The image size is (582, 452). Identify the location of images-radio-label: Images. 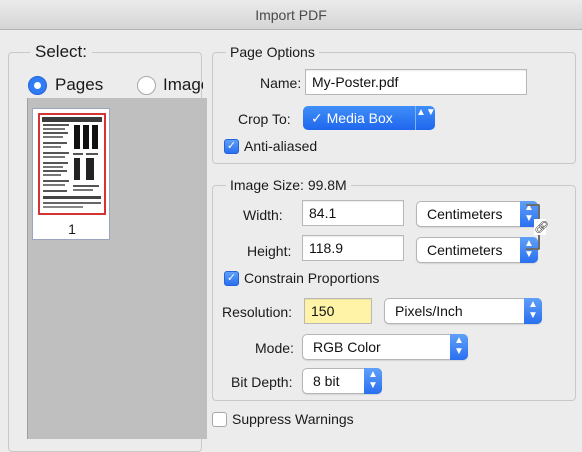
(183, 85).